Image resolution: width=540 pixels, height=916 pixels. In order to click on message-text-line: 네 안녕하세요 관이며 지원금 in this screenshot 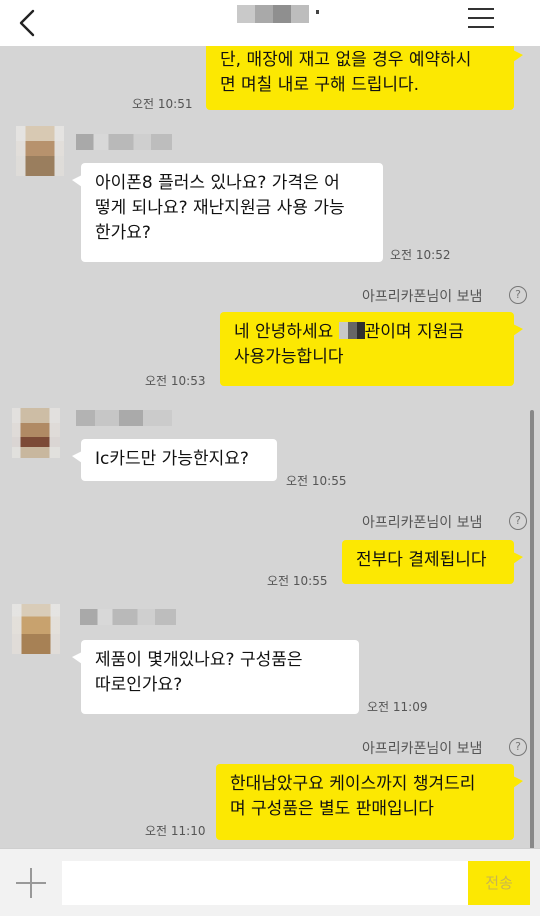, I will do `click(349, 332)`.